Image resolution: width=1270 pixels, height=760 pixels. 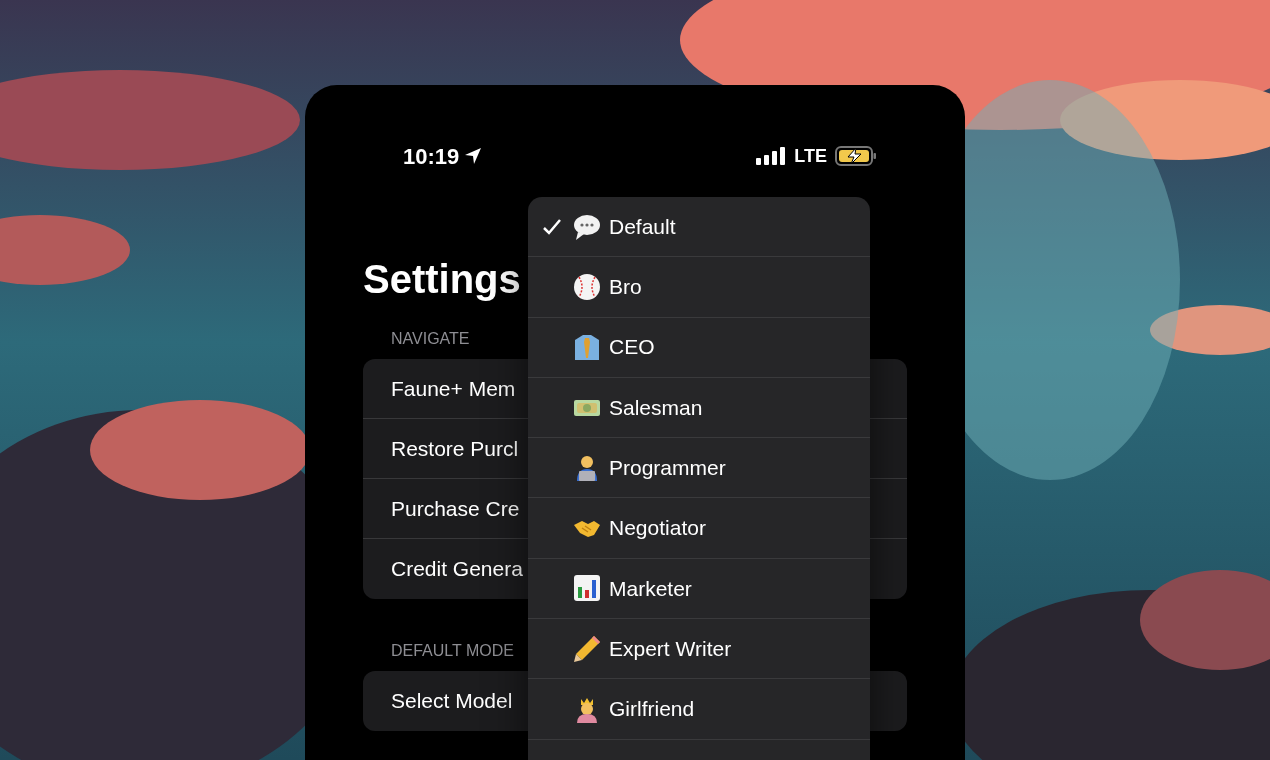 What do you see at coordinates (810, 156) in the screenshot?
I see `network-label: LTE` at bounding box center [810, 156].